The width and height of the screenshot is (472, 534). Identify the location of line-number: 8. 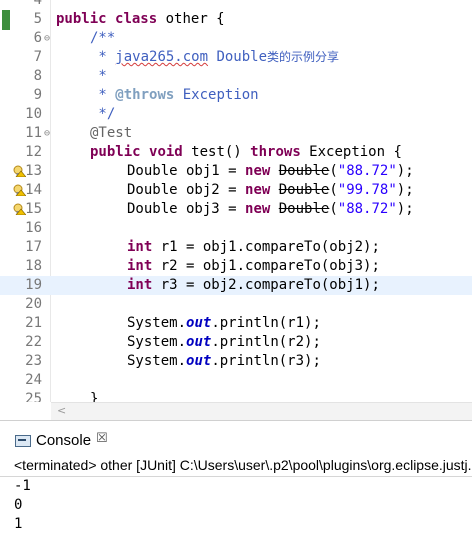
(37, 76).